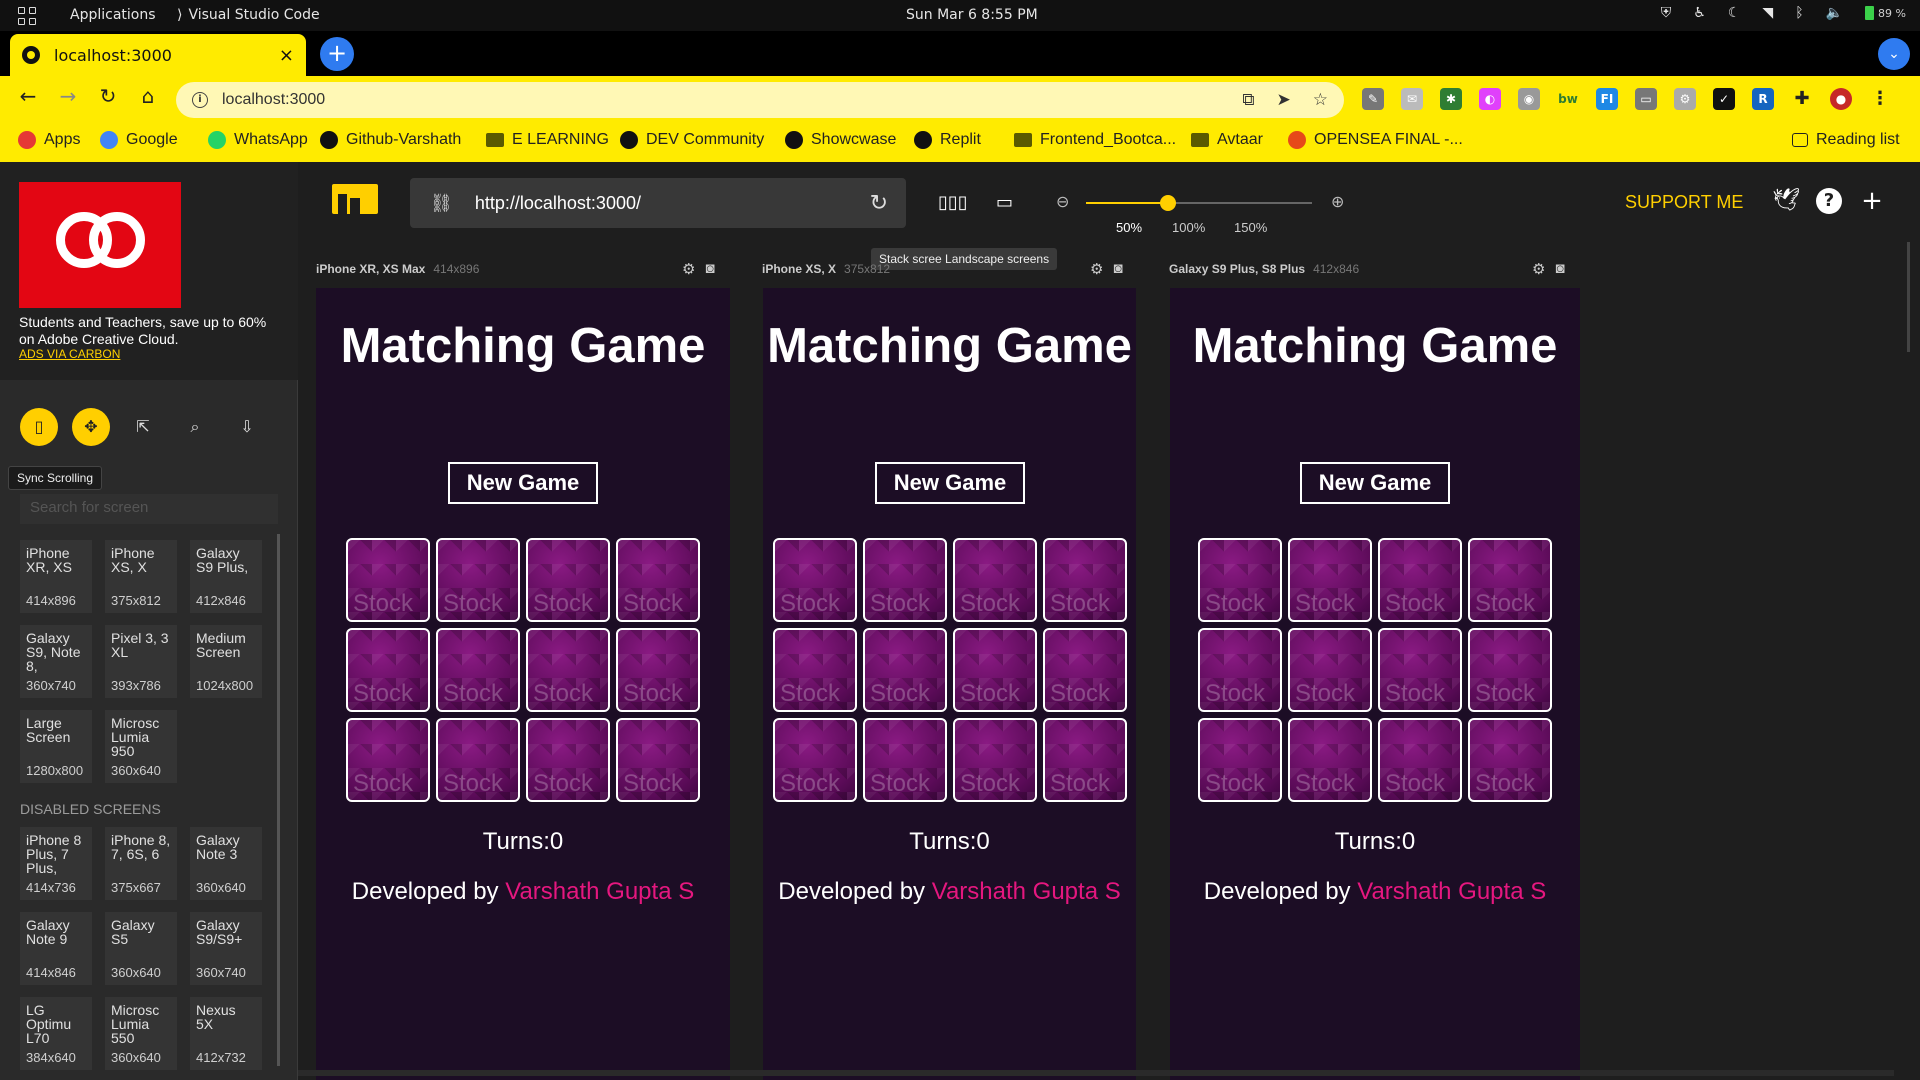 Image resolution: width=1920 pixels, height=1080 pixels. Describe the element at coordinates (1646, 99) in the screenshot. I see `ext-tablet-icon: ▭` at that location.